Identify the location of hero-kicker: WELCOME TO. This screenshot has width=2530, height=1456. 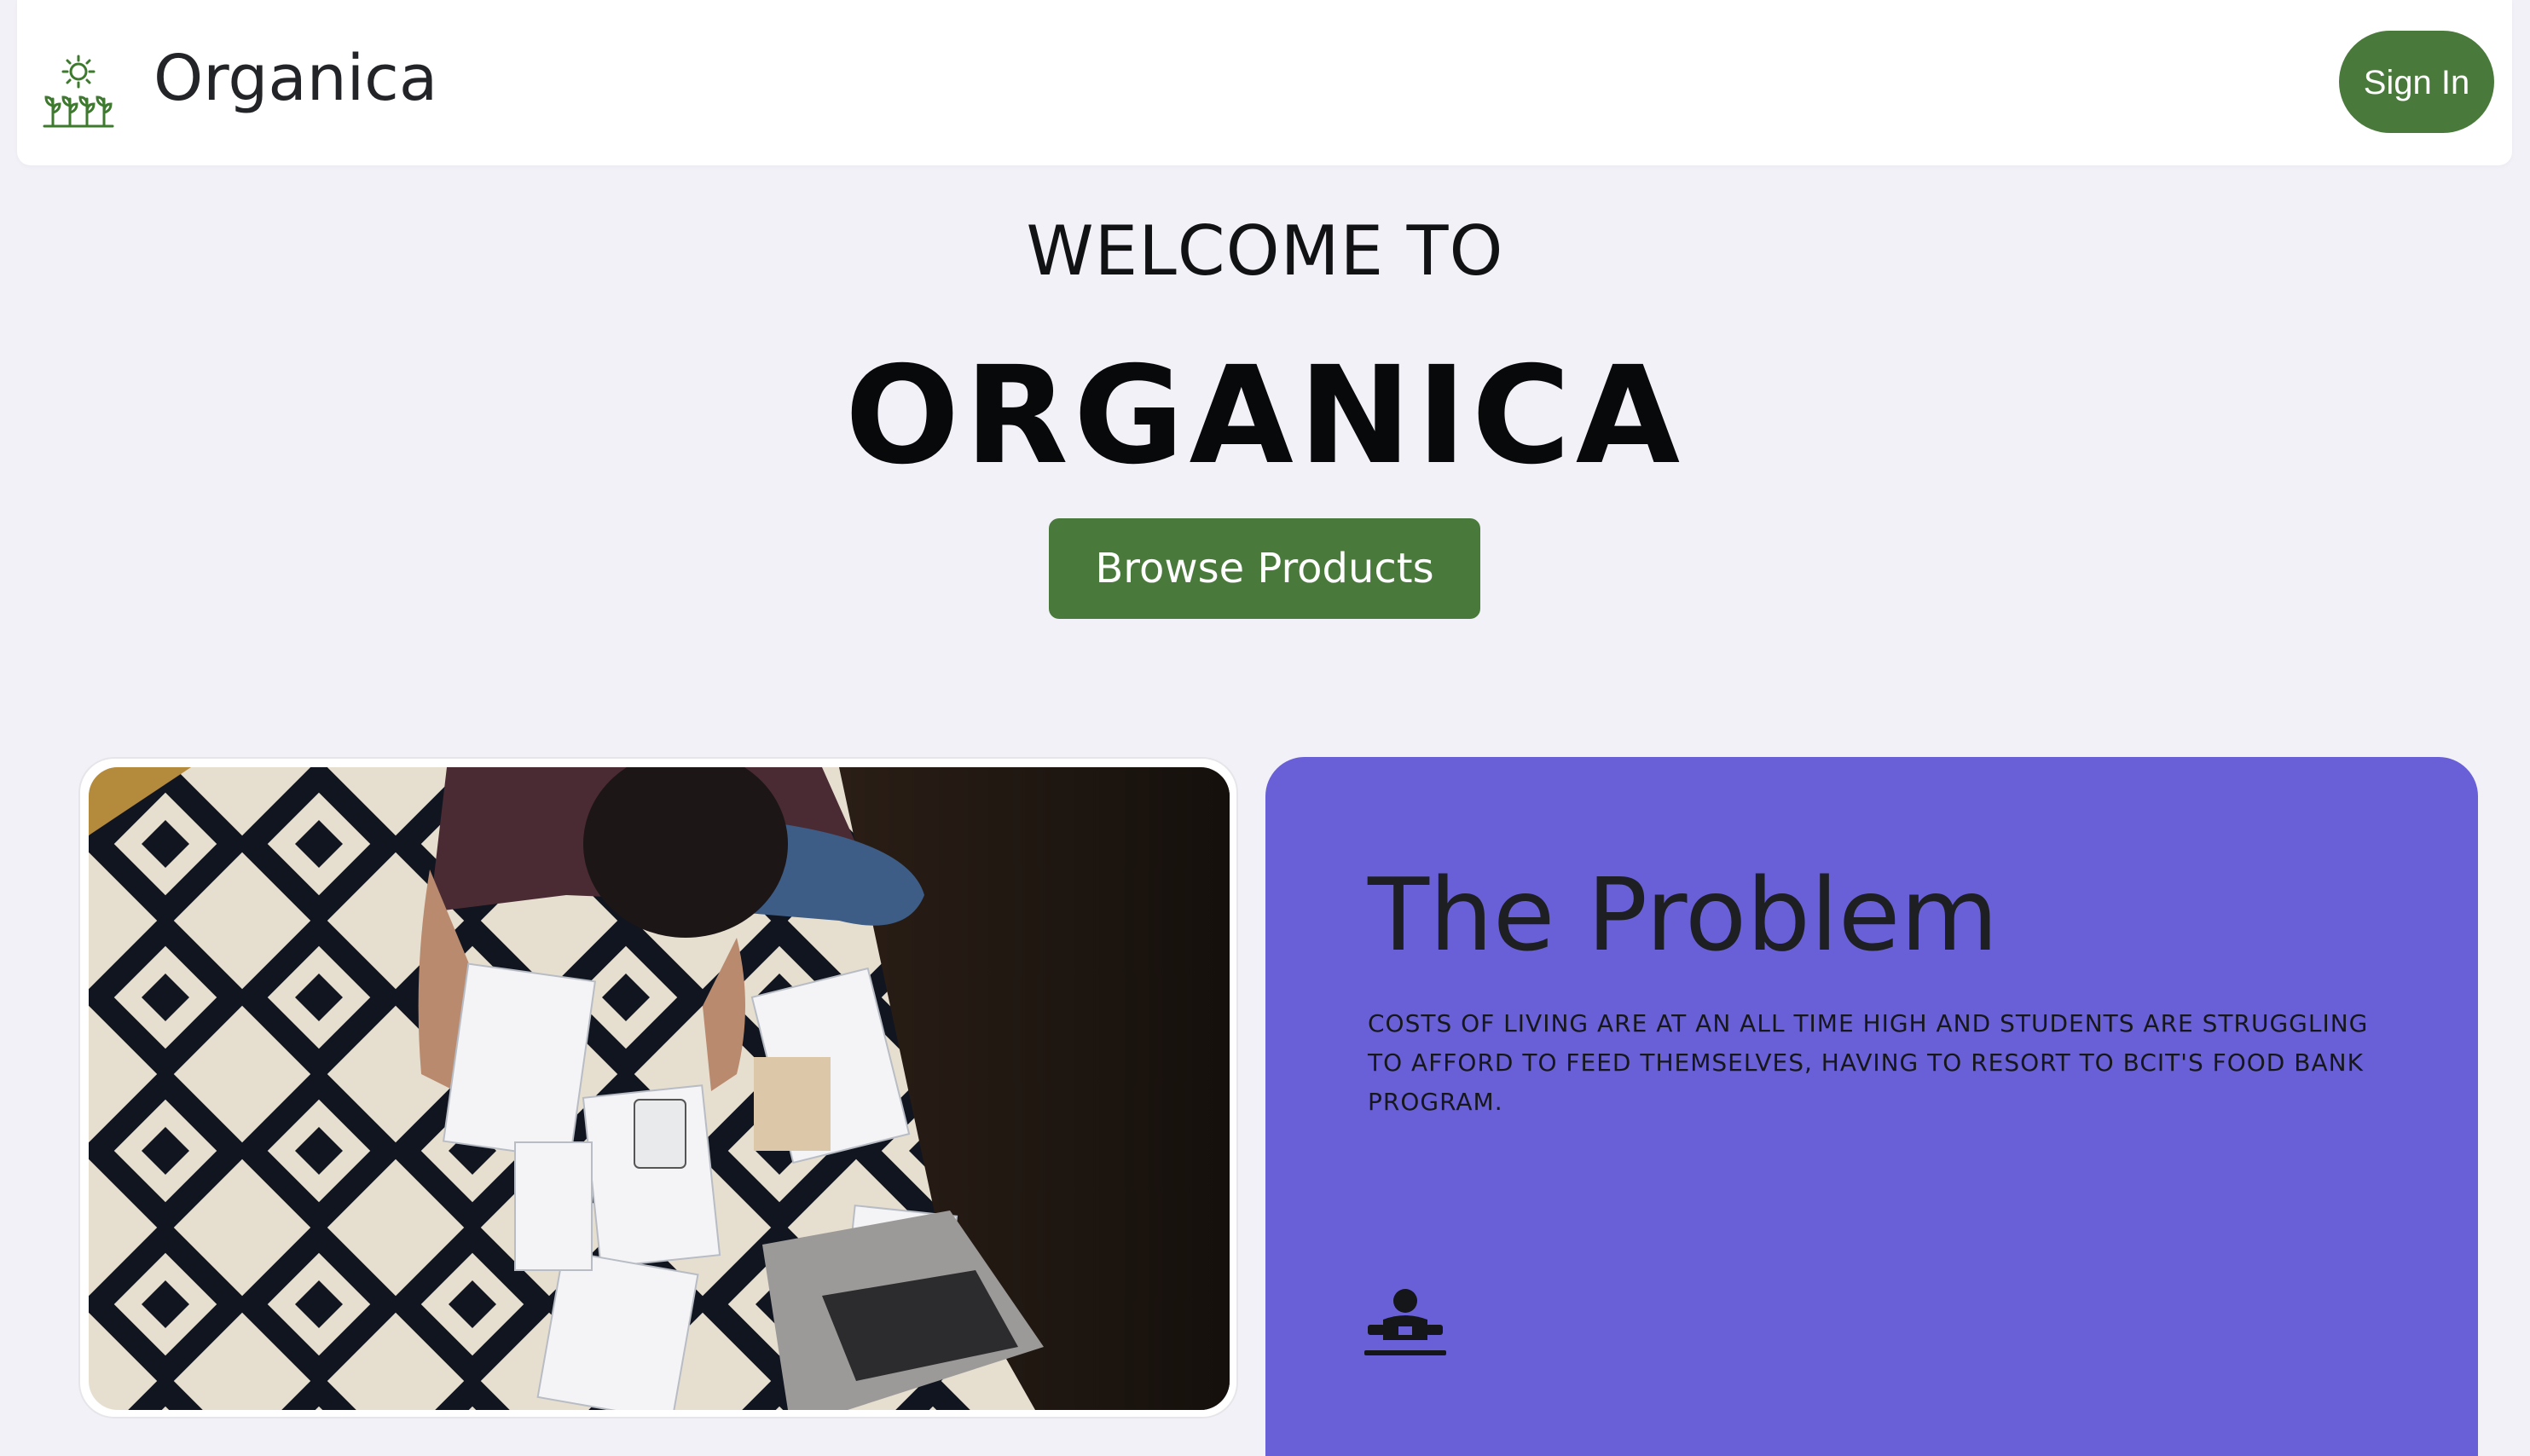
(1265, 251).